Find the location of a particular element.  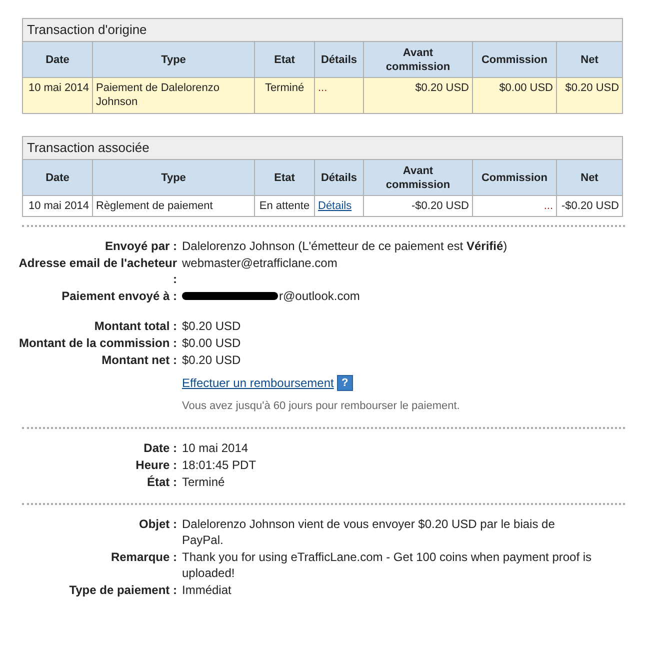

field-label: Type de paiement : is located at coordinates (123, 590).